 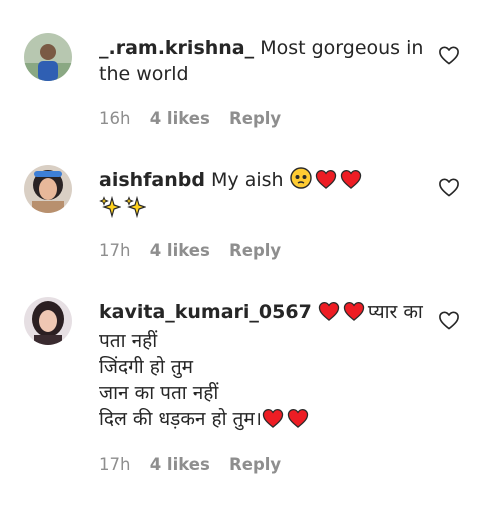 What do you see at coordinates (144, 74) in the screenshot?
I see `comment-text: the world` at bounding box center [144, 74].